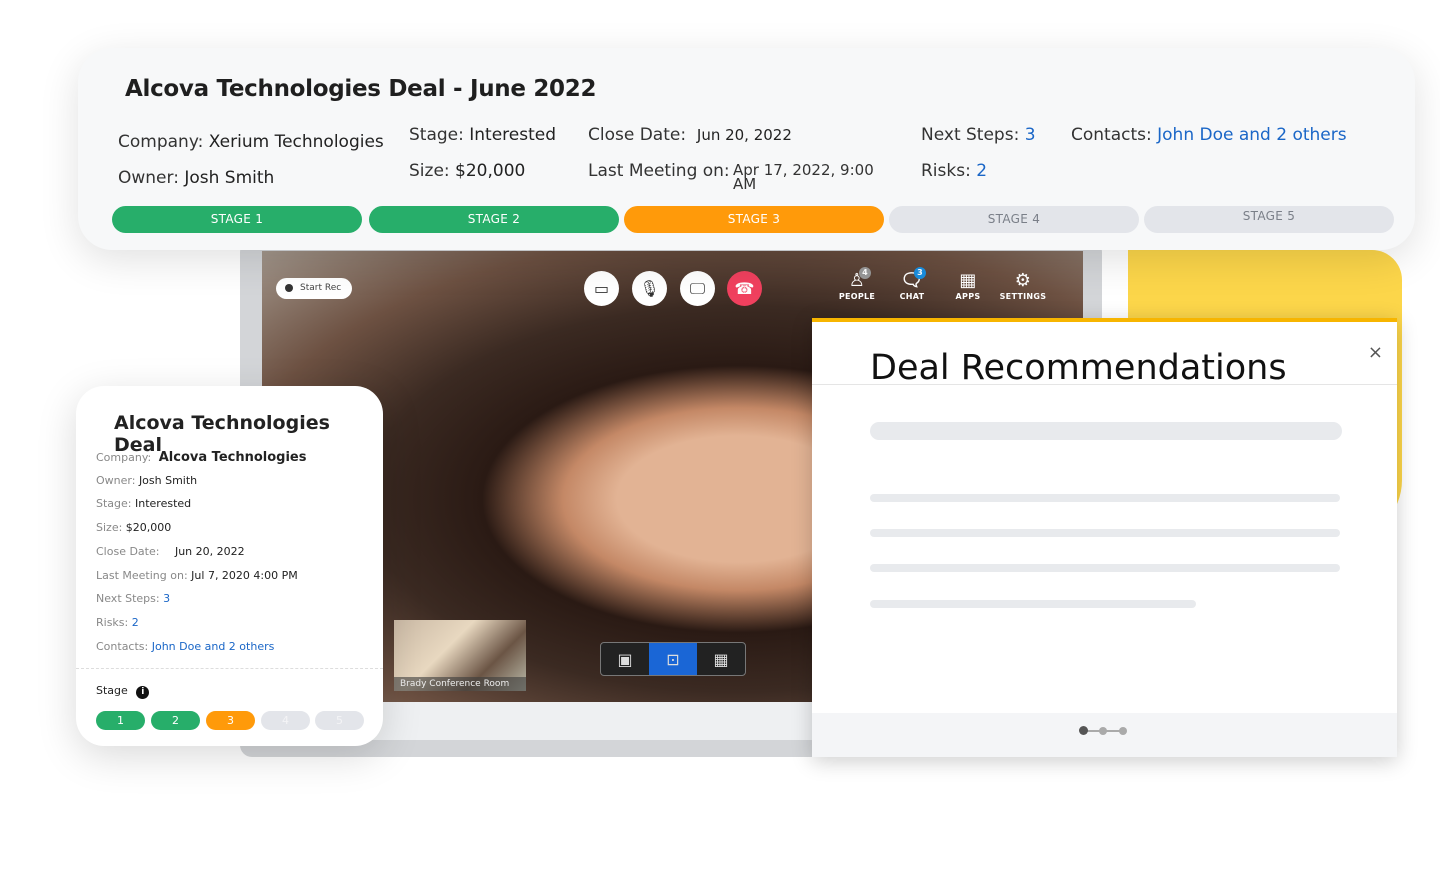  What do you see at coordinates (857, 296) in the screenshot?
I see `people-label: PEOPLE` at bounding box center [857, 296].